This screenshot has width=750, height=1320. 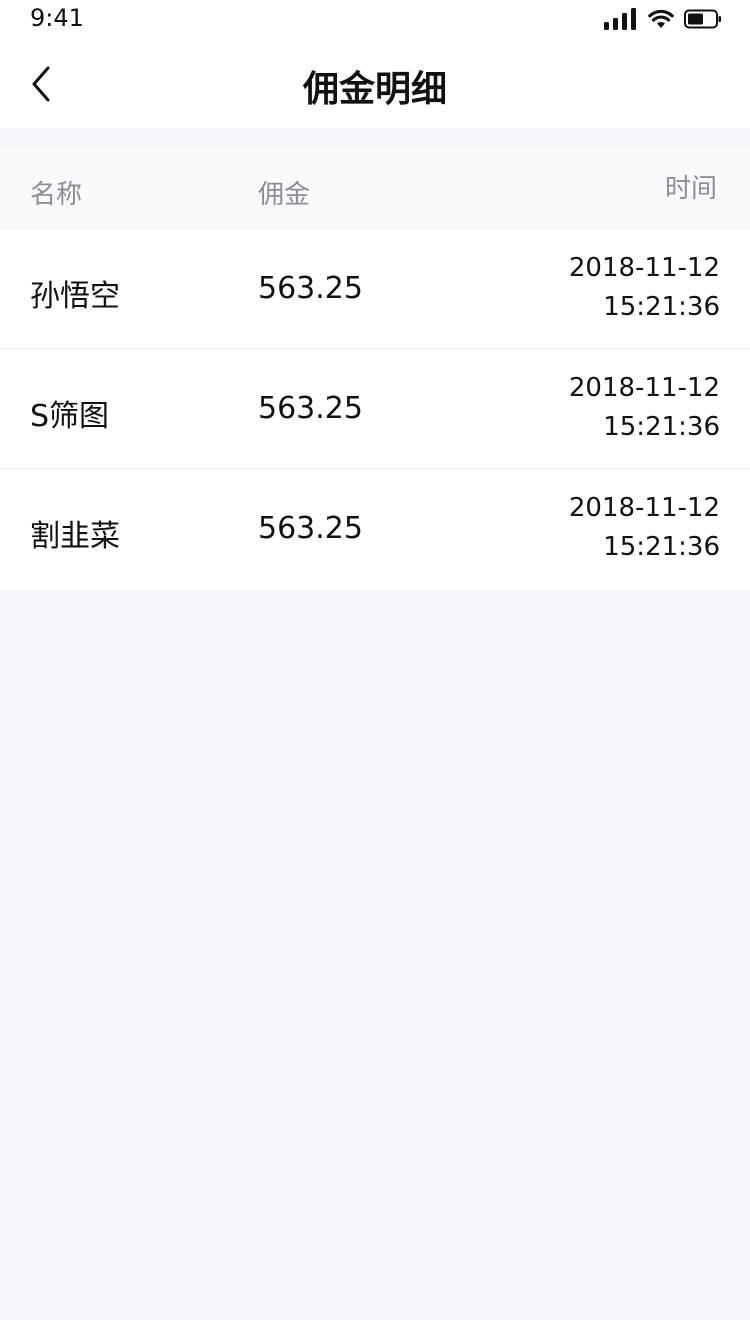 I want to click on row-name: 孙悟空, so click(x=75, y=296).